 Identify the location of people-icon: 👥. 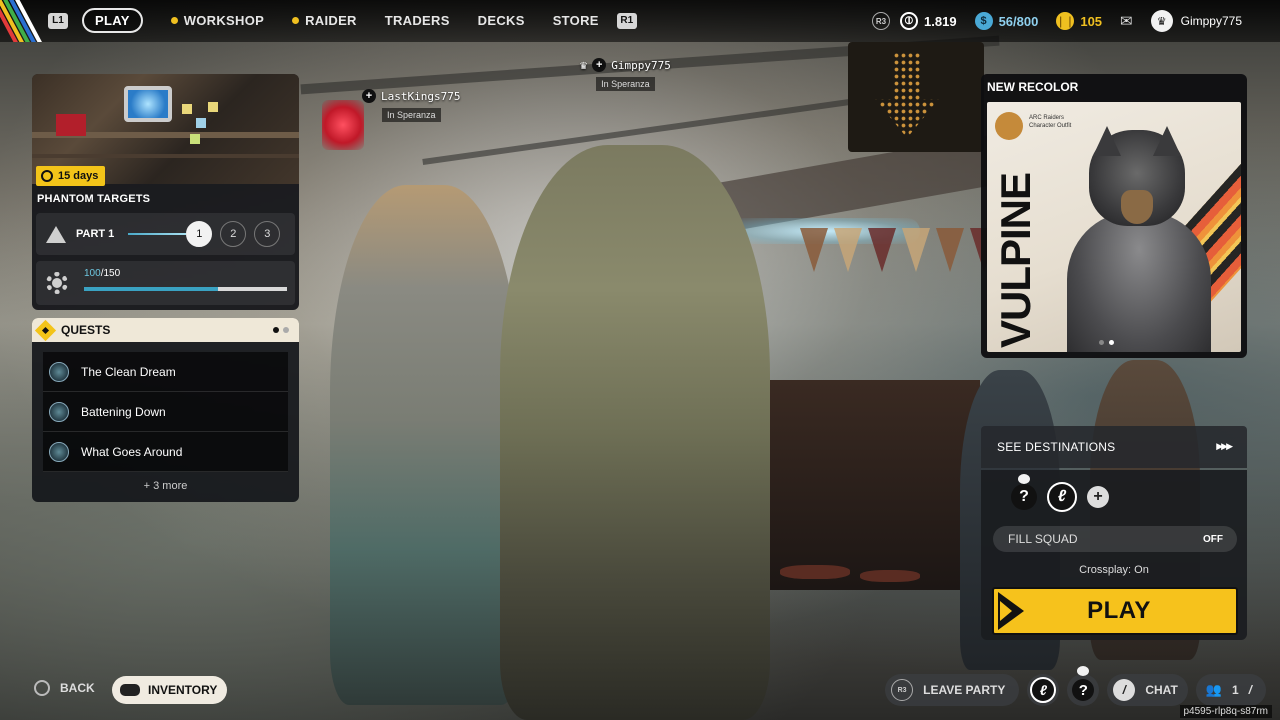
(1213, 689).